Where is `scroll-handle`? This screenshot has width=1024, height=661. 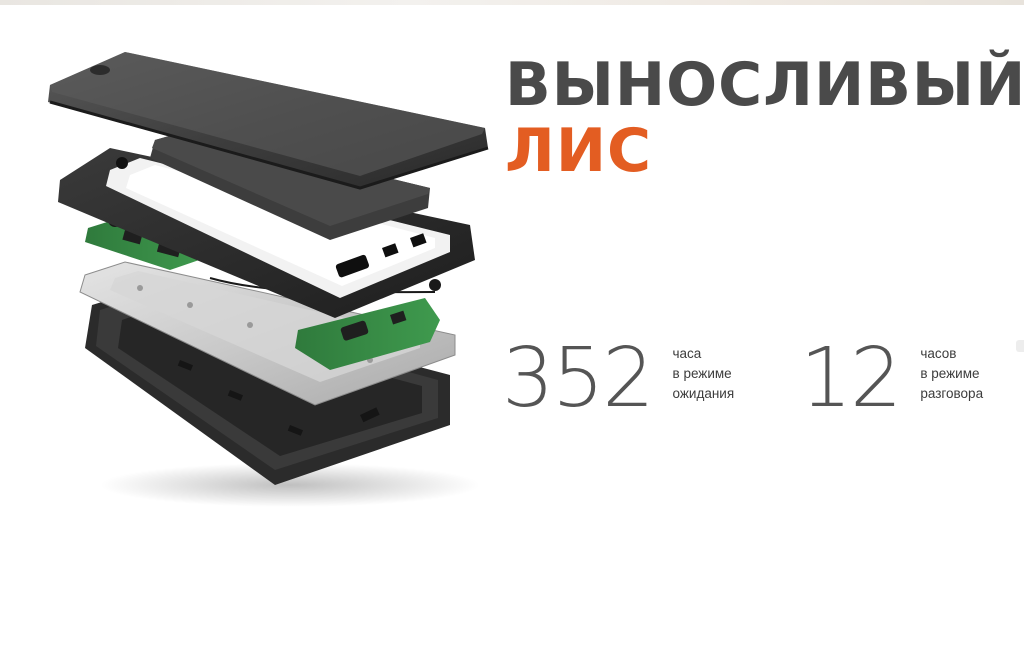 scroll-handle is located at coordinates (1020, 346).